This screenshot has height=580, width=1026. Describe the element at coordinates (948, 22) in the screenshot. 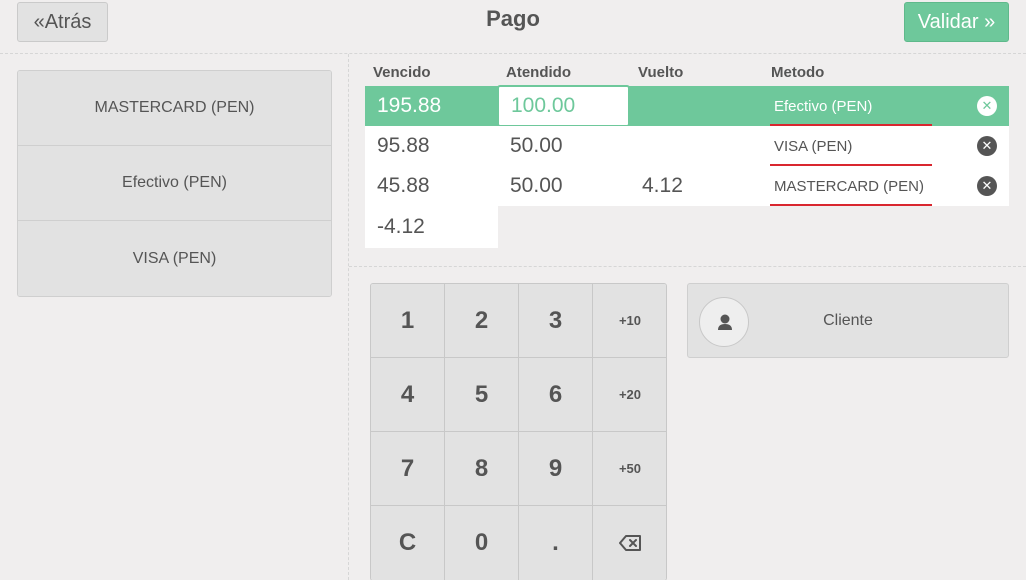

I see `validate-button-label: Validar` at that location.